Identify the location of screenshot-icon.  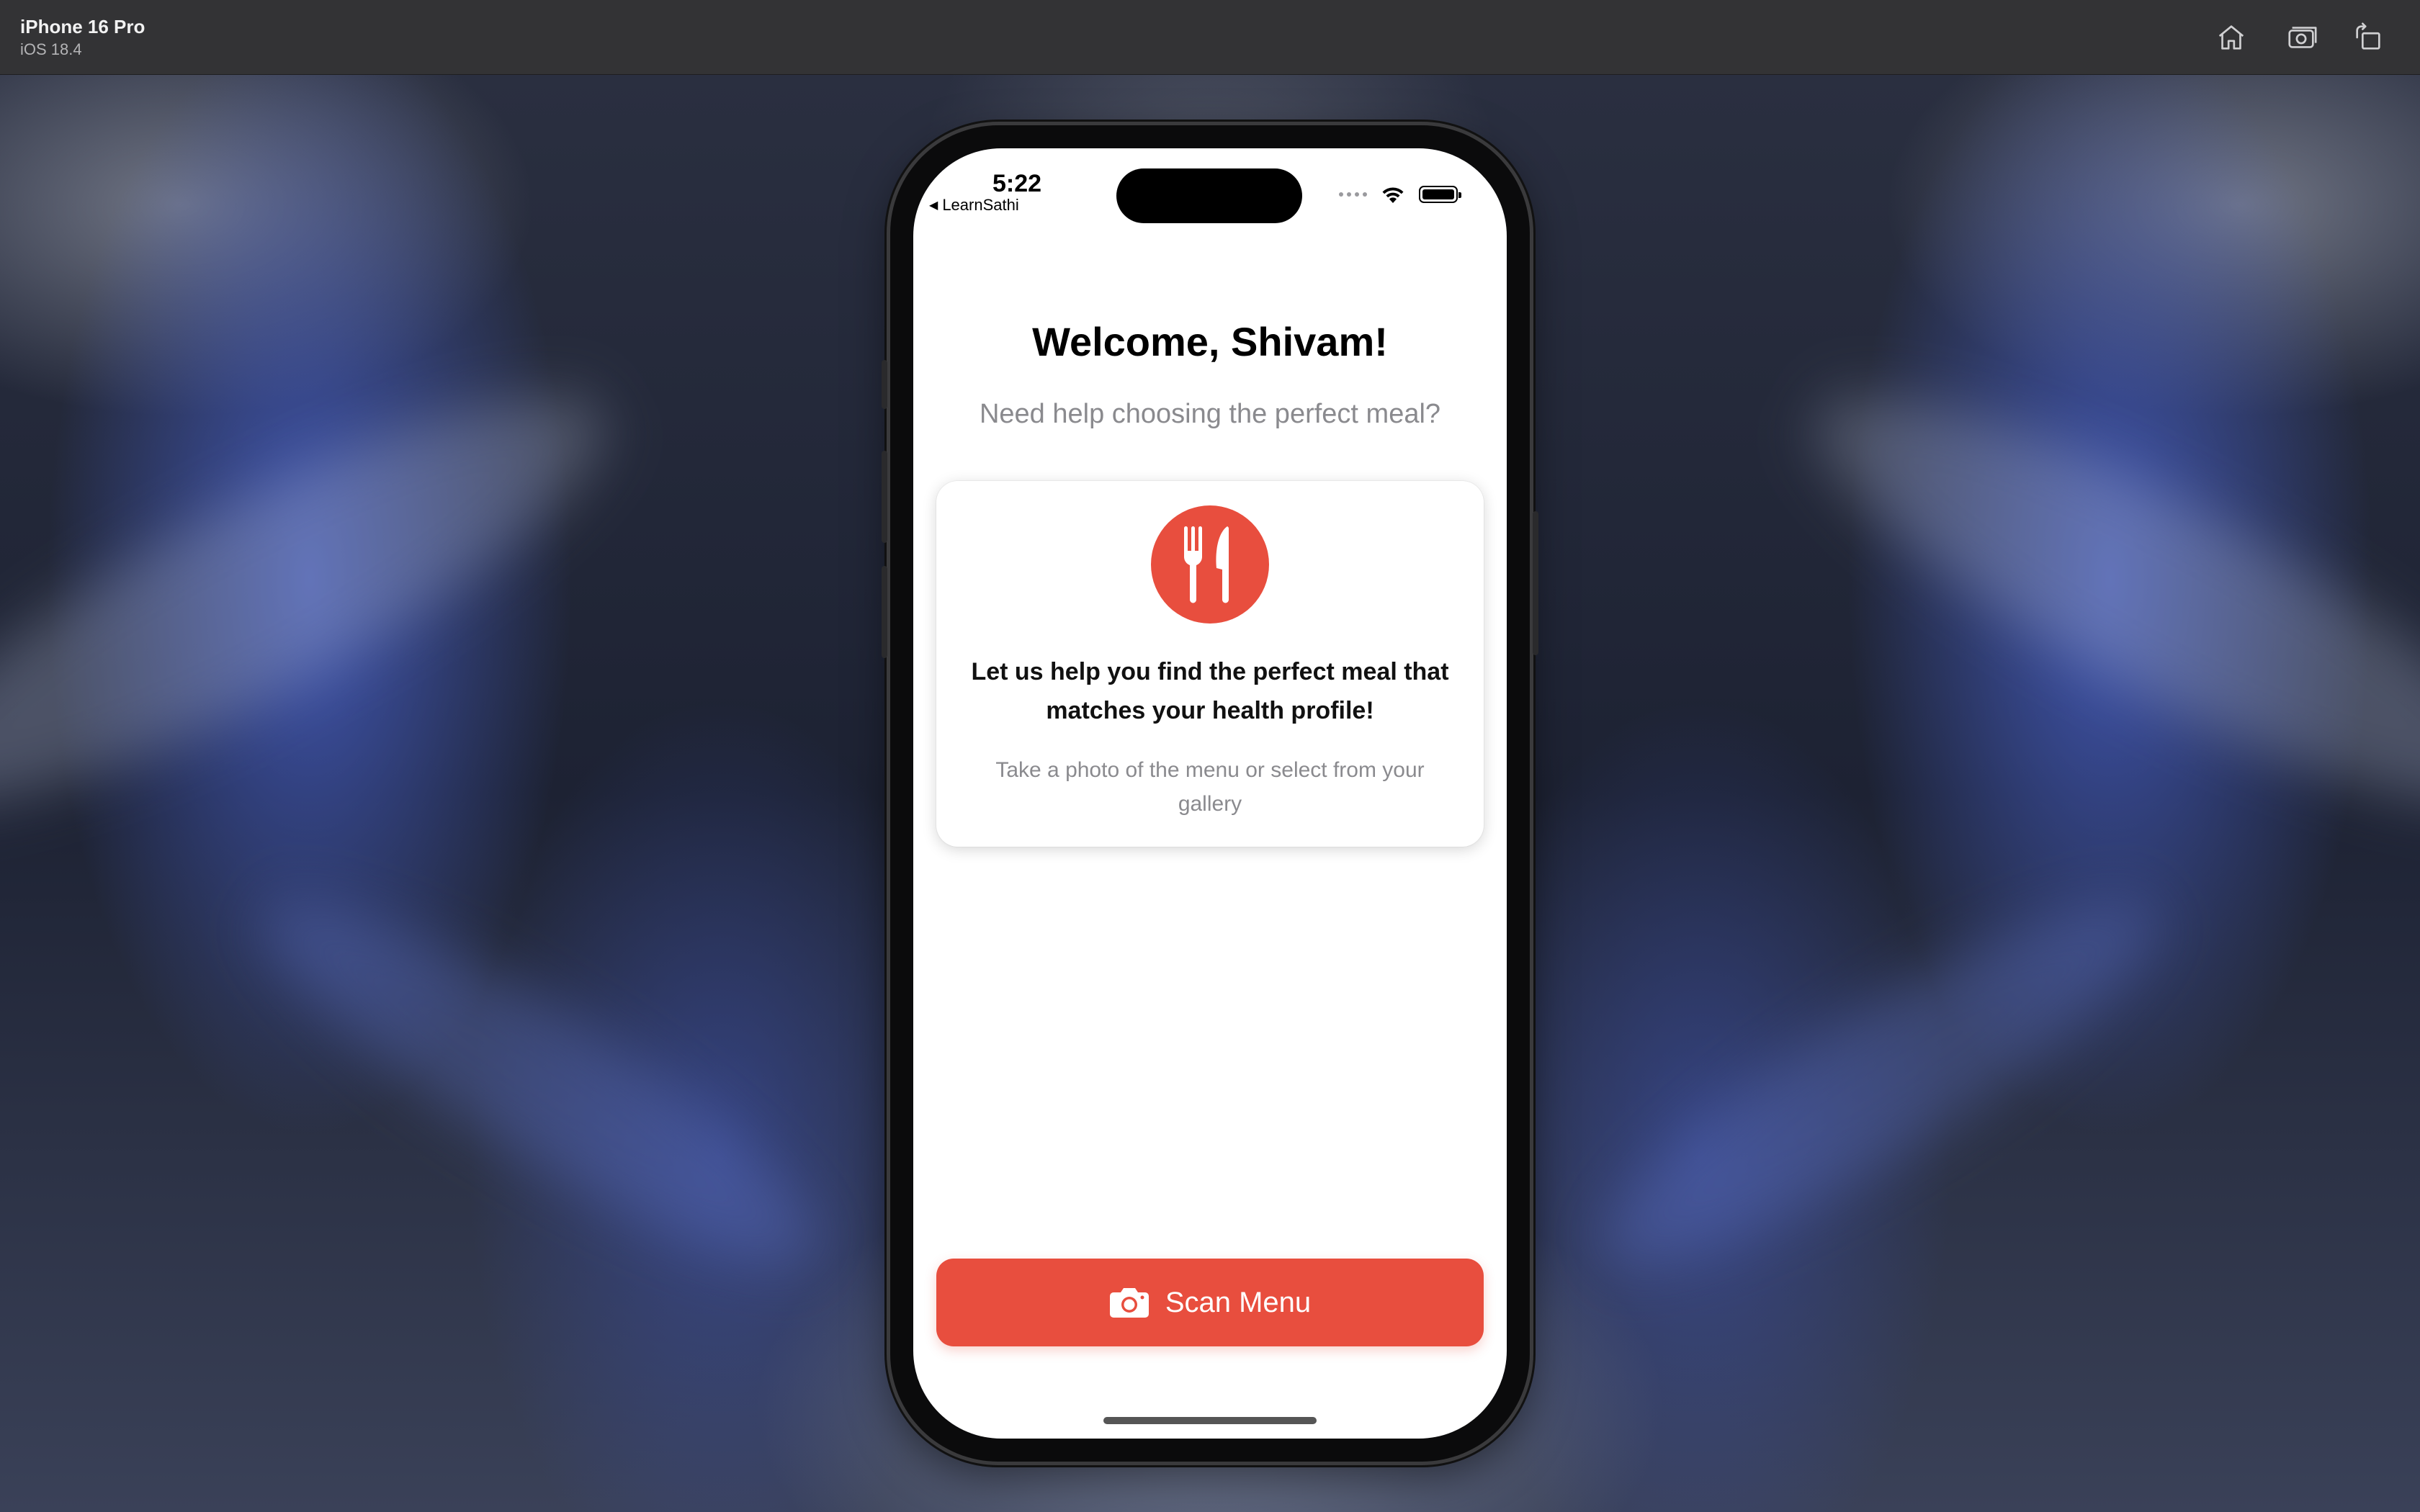
(2302, 37).